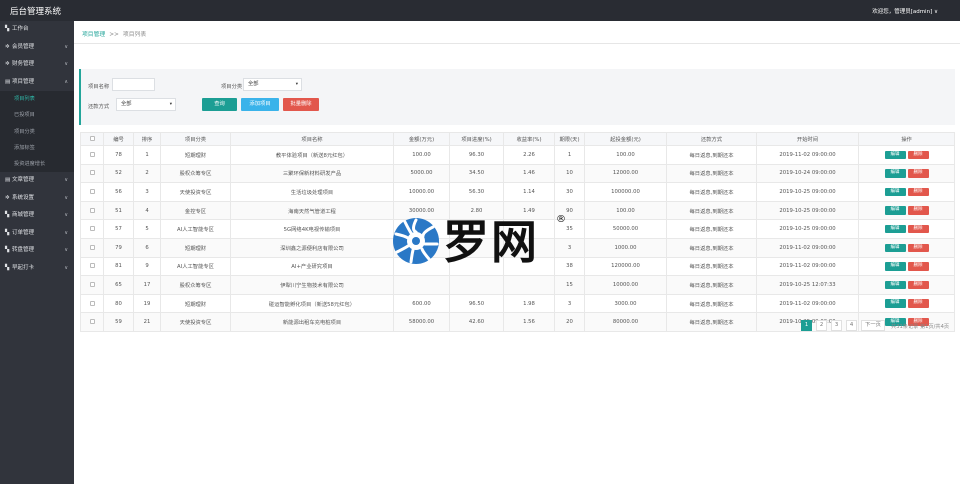 The width and height of the screenshot is (960, 484). I want to click on column-header: 项目分类, so click(195, 139).